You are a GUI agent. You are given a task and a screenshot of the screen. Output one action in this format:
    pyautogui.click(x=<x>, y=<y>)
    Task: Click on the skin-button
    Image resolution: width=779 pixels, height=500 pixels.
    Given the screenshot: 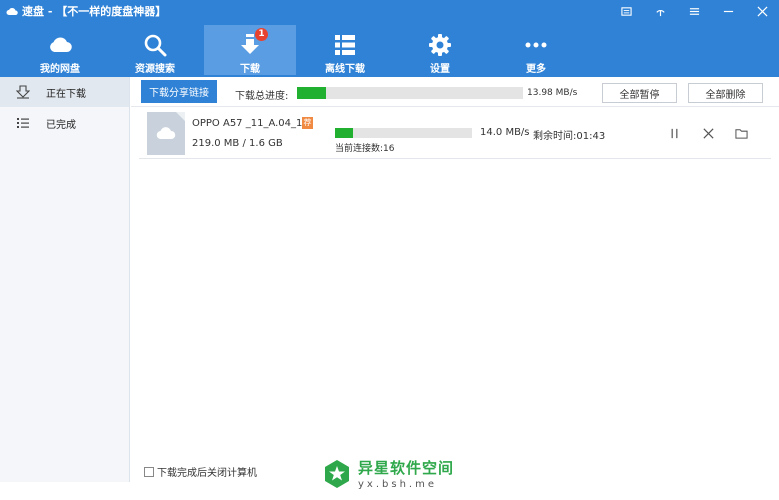 What is the action you would take?
    pyautogui.click(x=626, y=11)
    